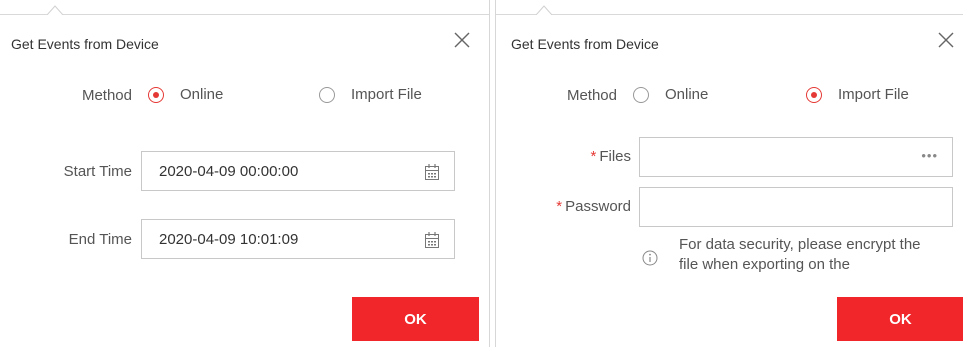 This screenshot has height=347, width=963. Describe the element at coordinates (929, 155) in the screenshot. I see `more-icon: •••` at that location.